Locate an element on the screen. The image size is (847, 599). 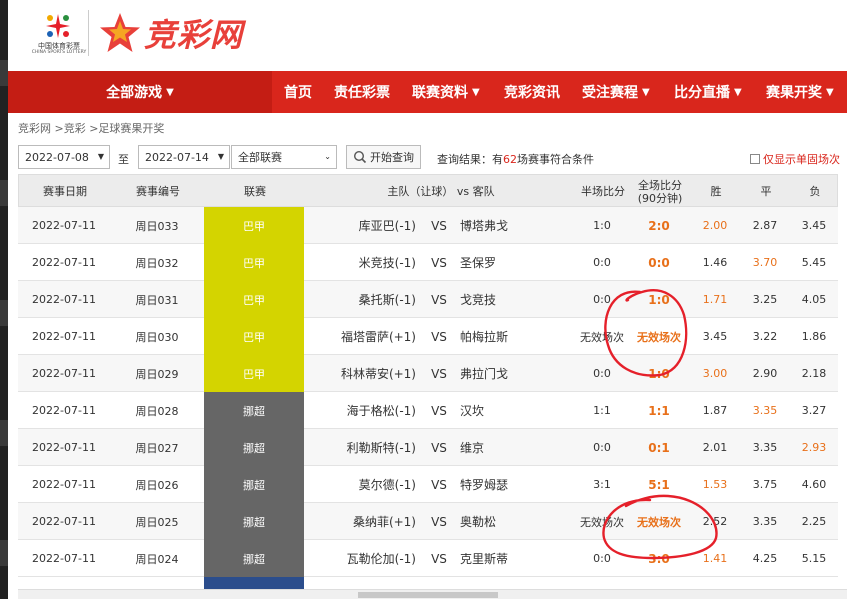
nav-item-league-info: 联赛资料 ▼ is located at coordinates (446, 92).